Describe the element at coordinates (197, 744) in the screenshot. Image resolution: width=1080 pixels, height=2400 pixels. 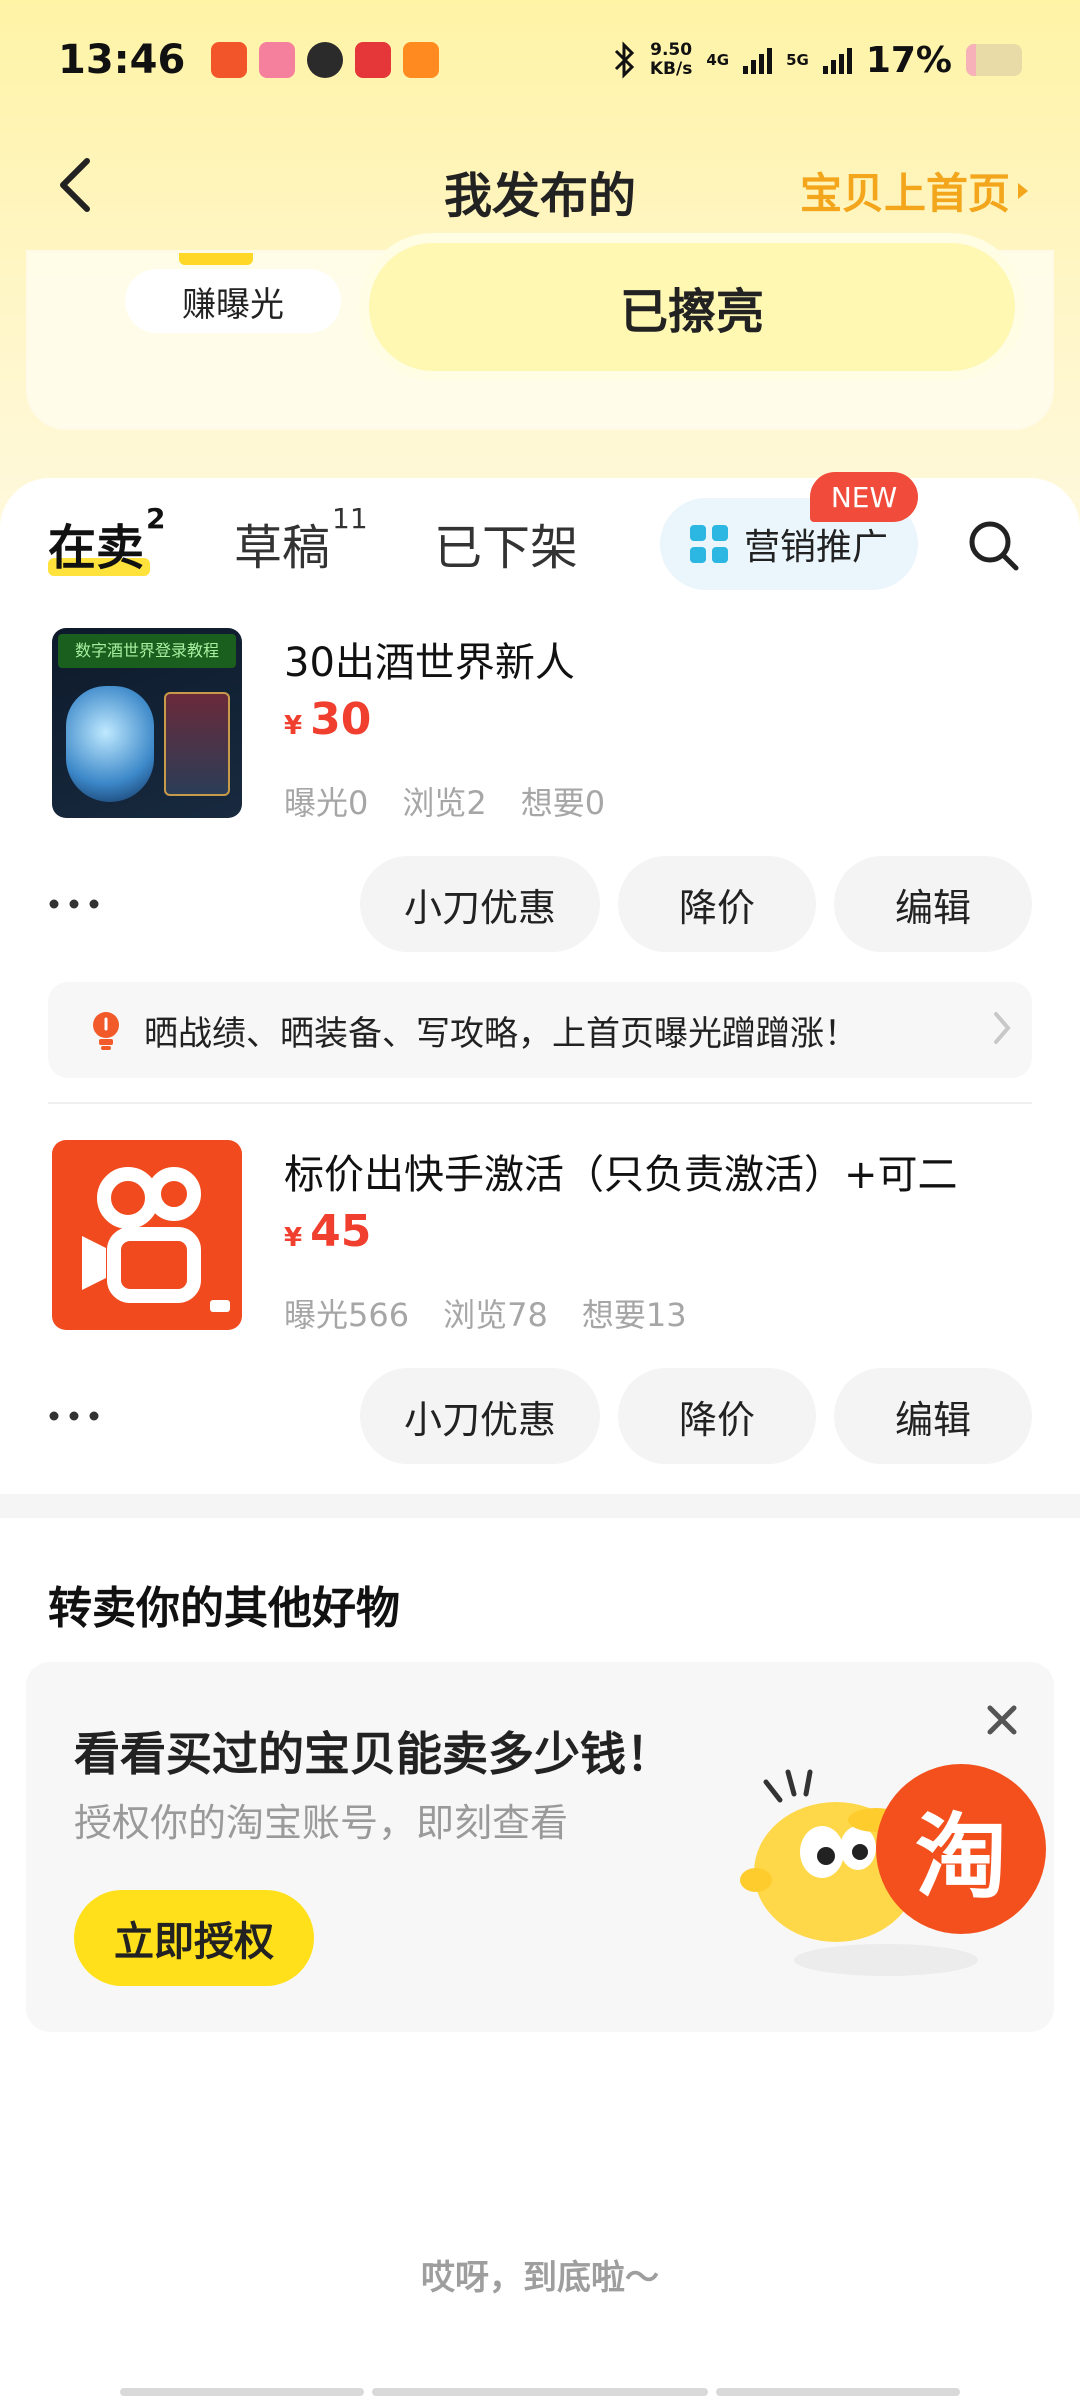
I see `game-card-image` at that location.